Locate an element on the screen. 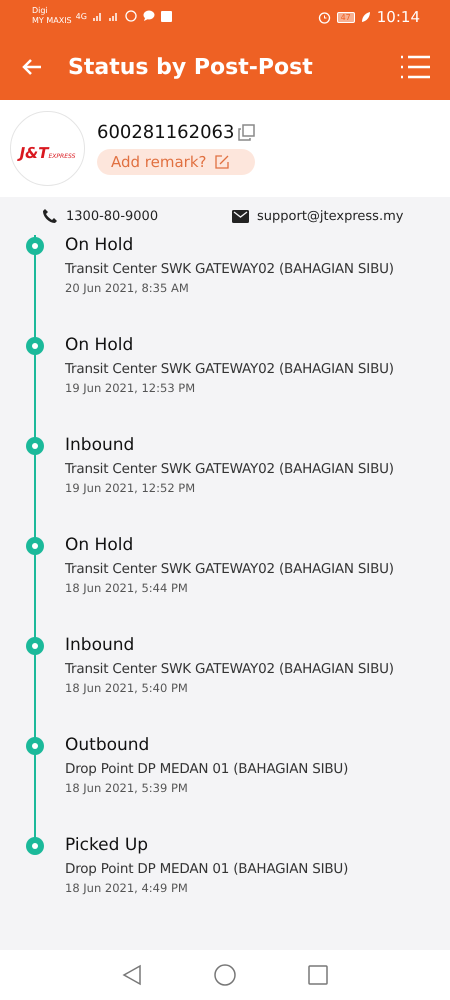 This screenshot has width=450, height=1000. recents-nav-button is located at coordinates (318, 975).